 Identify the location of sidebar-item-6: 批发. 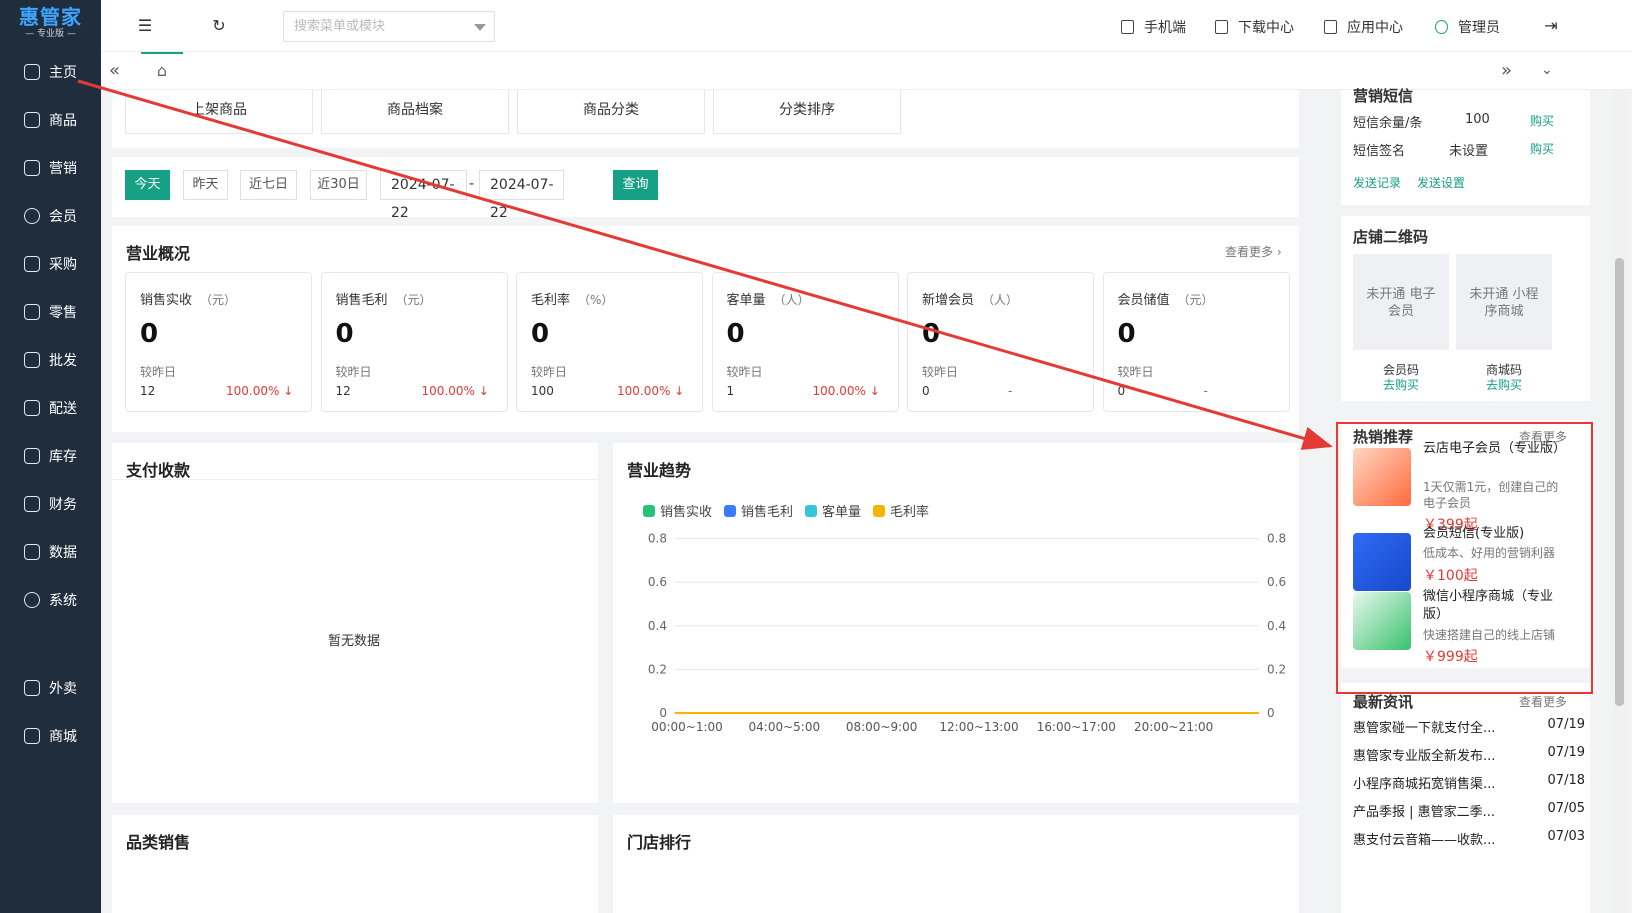
(50, 360).